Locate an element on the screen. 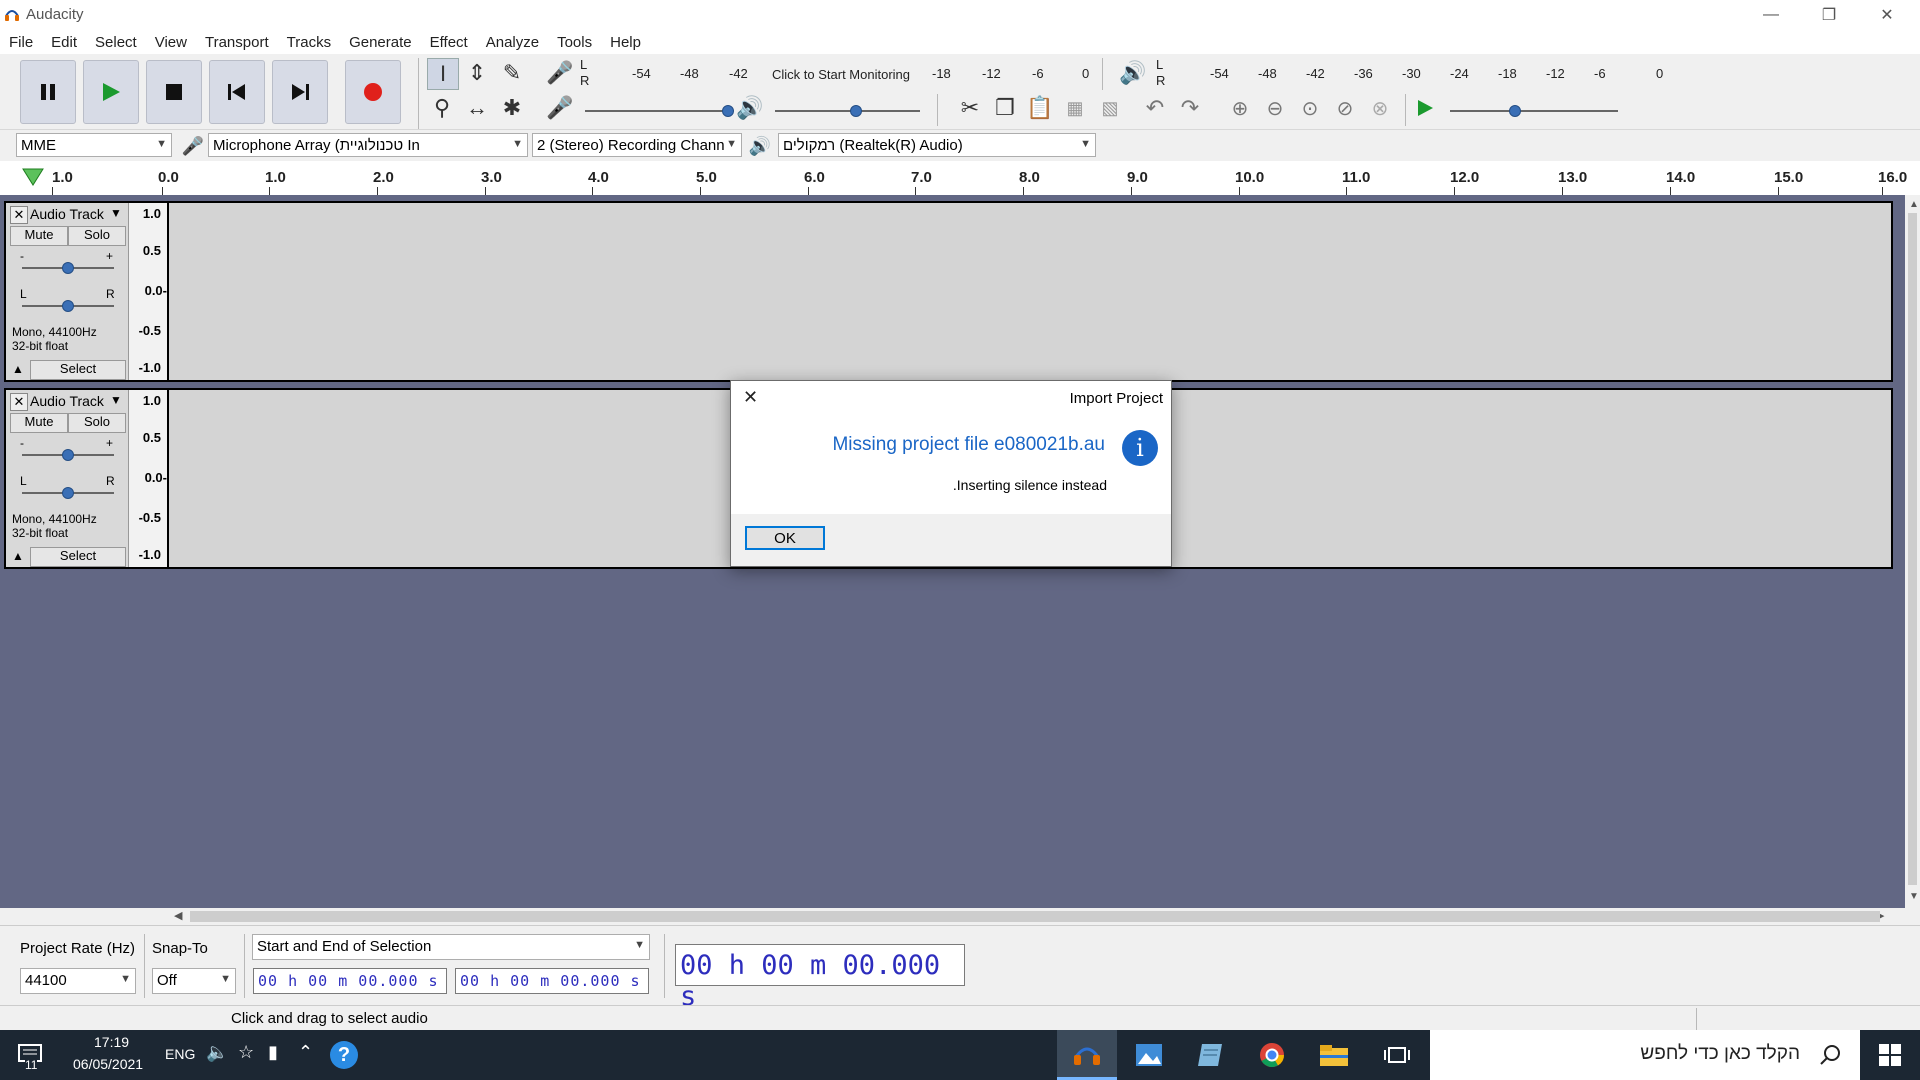  draw-tool-icon: ✎ is located at coordinates (512, 73).